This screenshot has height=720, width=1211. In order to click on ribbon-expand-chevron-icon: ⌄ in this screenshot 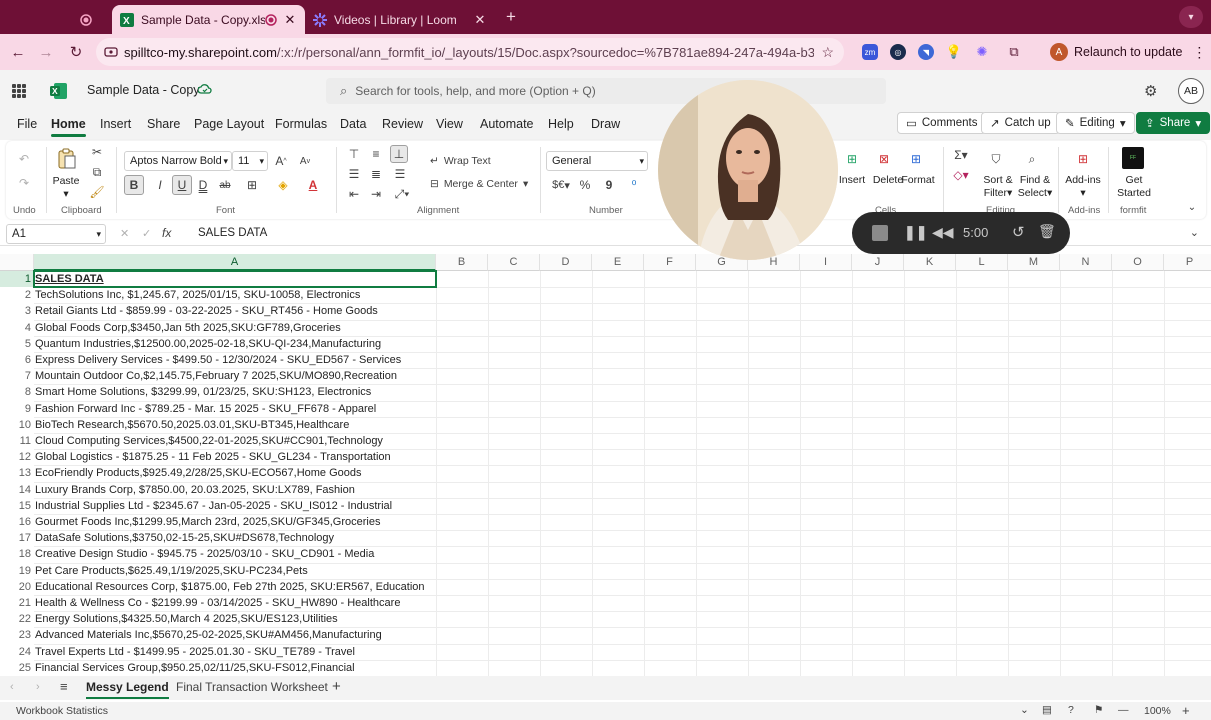, I will do `click(1192, 207)`.